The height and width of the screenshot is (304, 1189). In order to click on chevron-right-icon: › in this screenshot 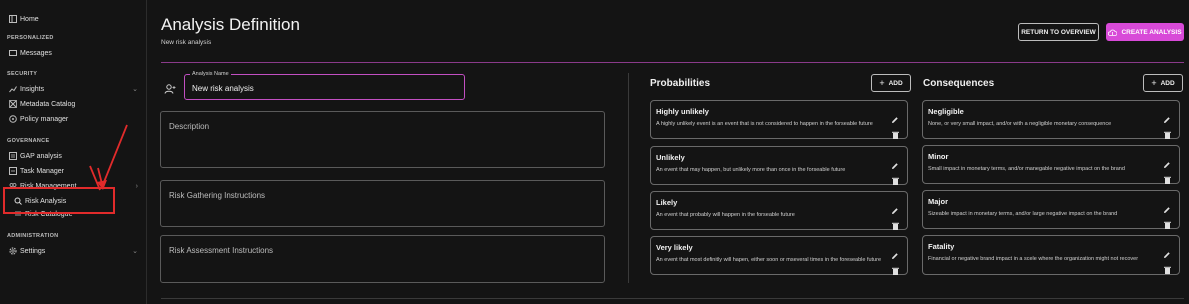, I will do `click(136, 186)`.